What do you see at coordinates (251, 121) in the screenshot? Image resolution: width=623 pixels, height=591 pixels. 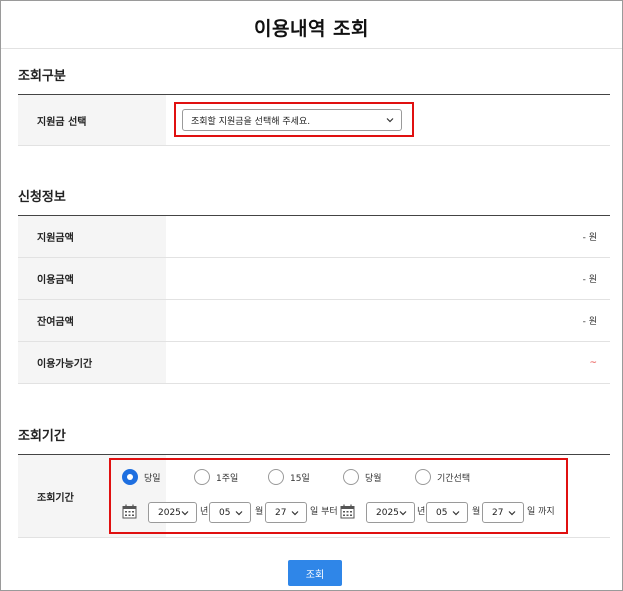 I see `fund-select-placeholder: 조회할 지원금을 선택해 주세요.` at bounding box center [251, 121].